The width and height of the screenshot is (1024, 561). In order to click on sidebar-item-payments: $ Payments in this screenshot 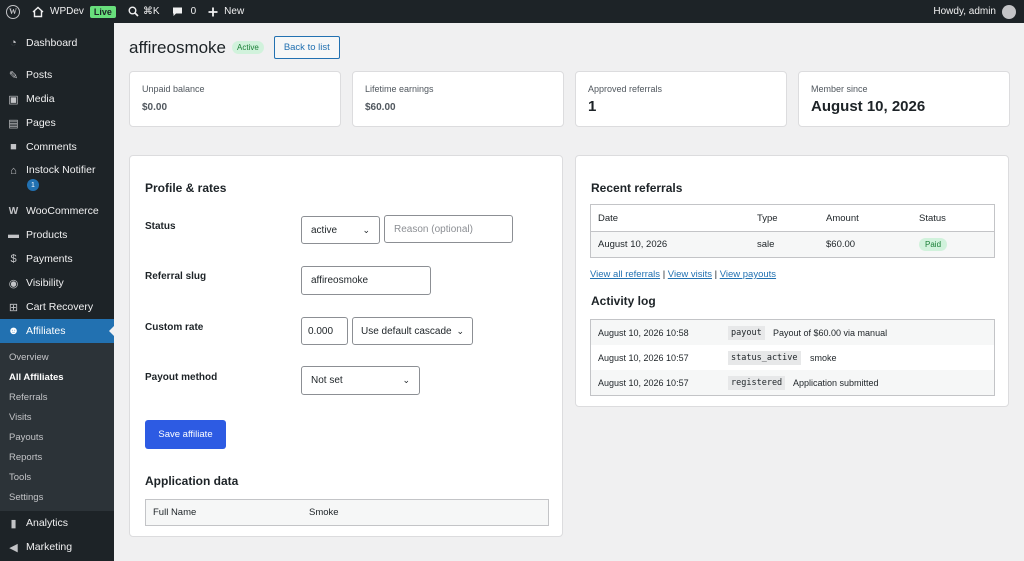, I will do `click(57, 259)`.